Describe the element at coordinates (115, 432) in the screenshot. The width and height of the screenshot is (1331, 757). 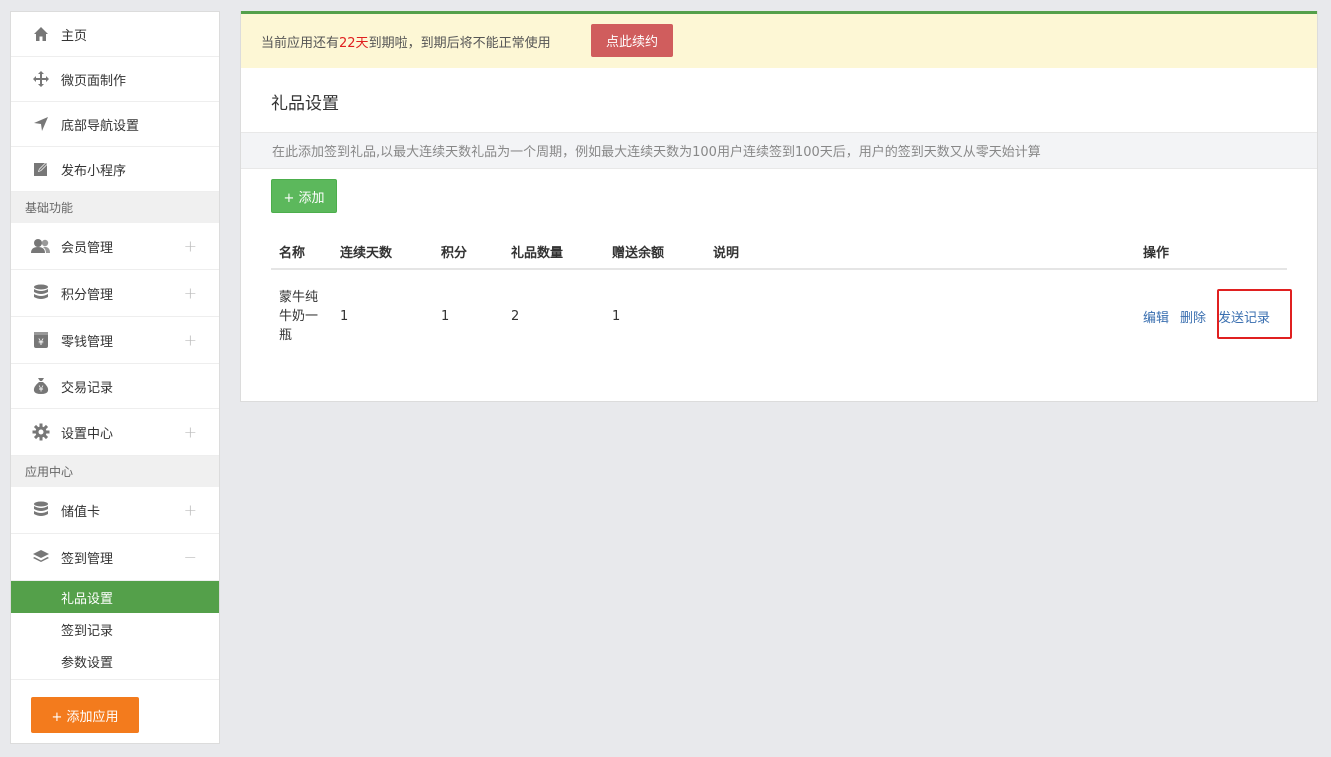
I see `sidebar-item-settings: 设置中心 +` at that location.